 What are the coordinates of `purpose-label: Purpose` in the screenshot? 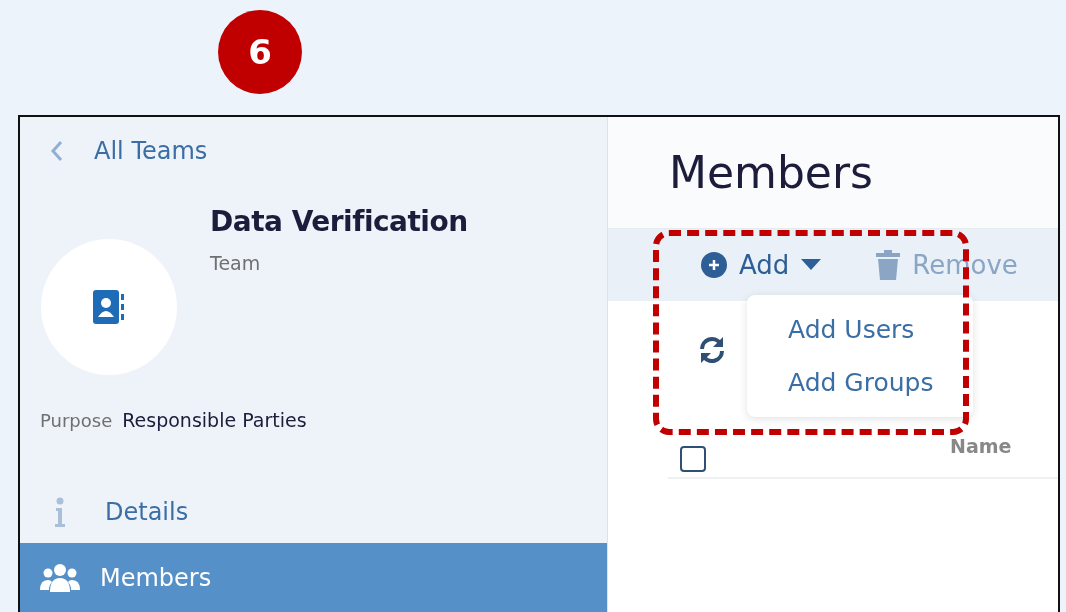 It's located at (76, 420).